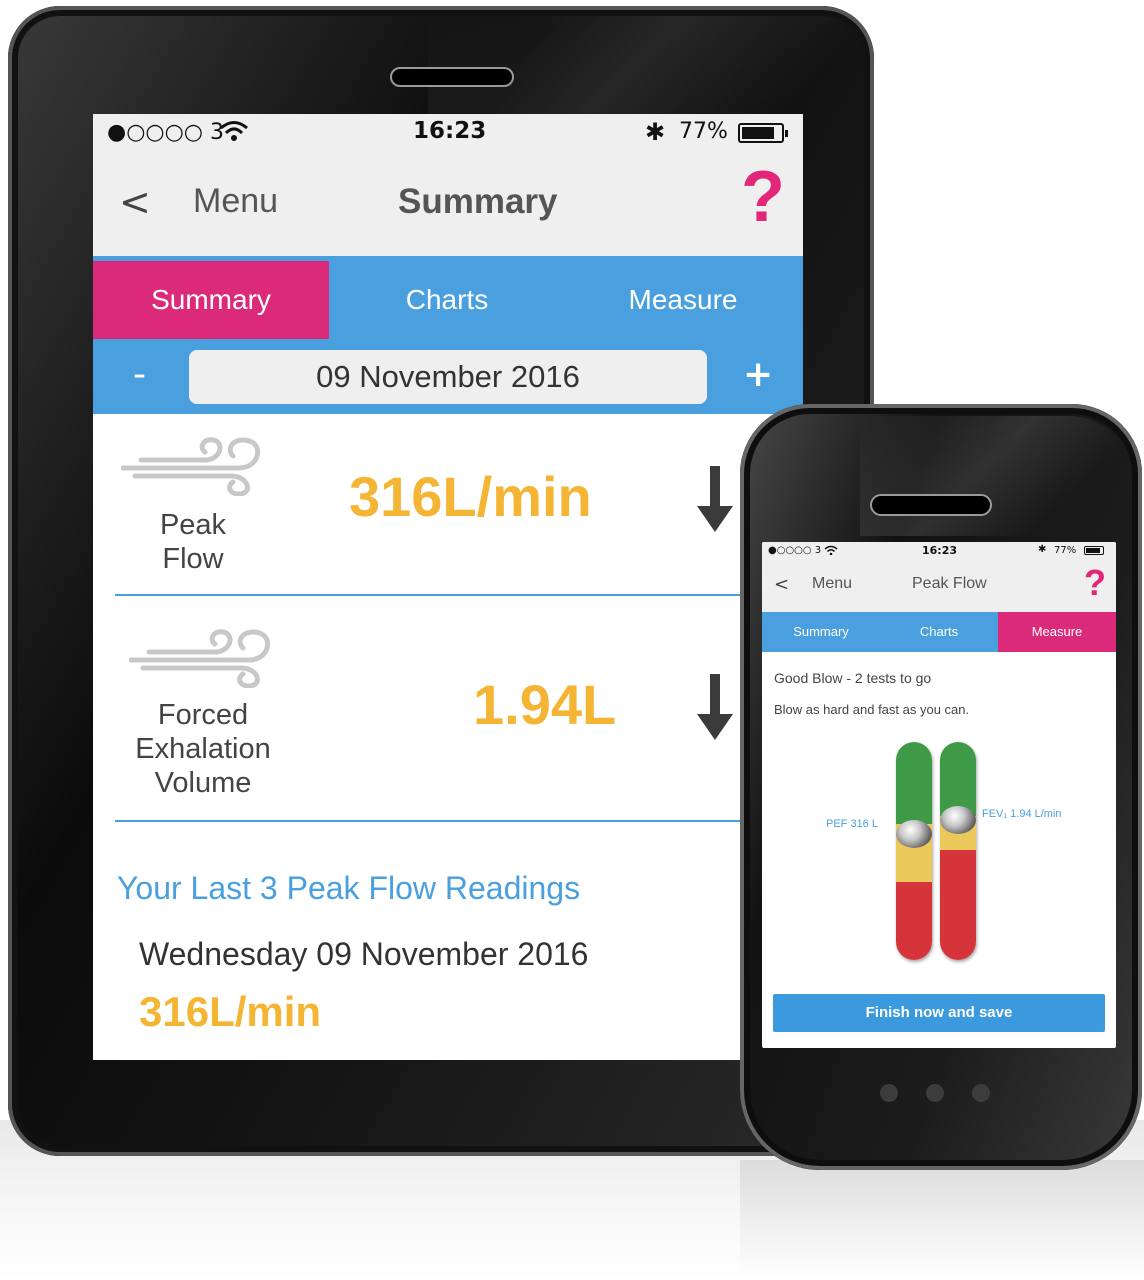 This screenshot has width=1144, height=1280. Describe the element at coordinates (914, 834) in the screenshot. I see `pef-gauge-knob` at that location.